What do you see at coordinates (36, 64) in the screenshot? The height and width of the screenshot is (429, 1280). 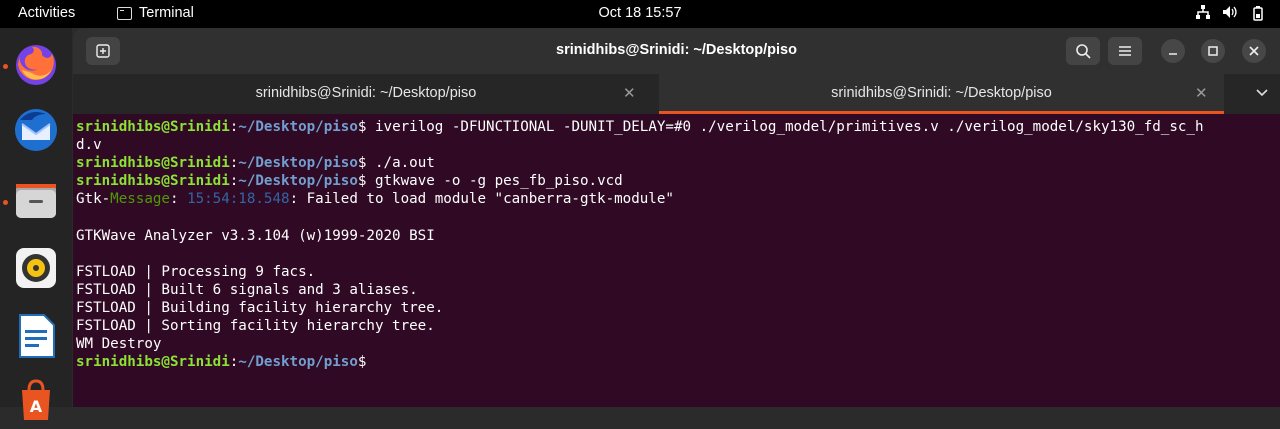 I see `firefox-icon` at bounding box center [36, 64].